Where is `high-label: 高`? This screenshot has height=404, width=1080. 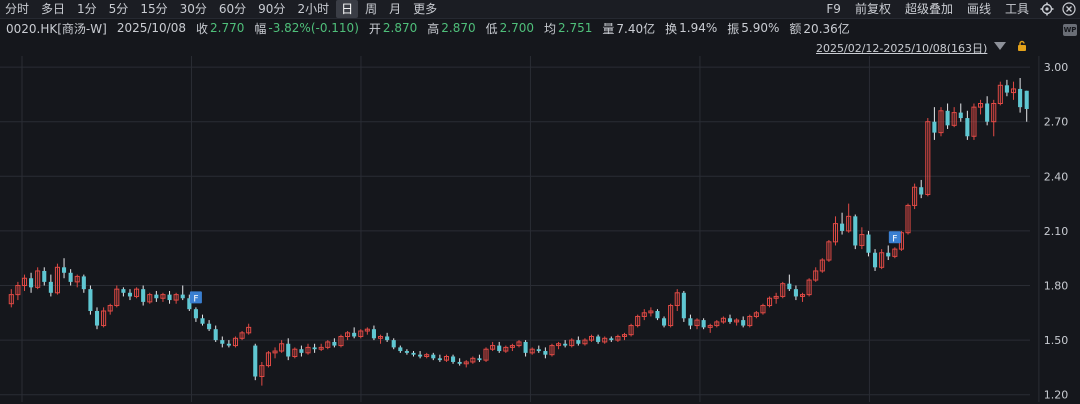 high-label: 高 is located at coordinates (433, 28).